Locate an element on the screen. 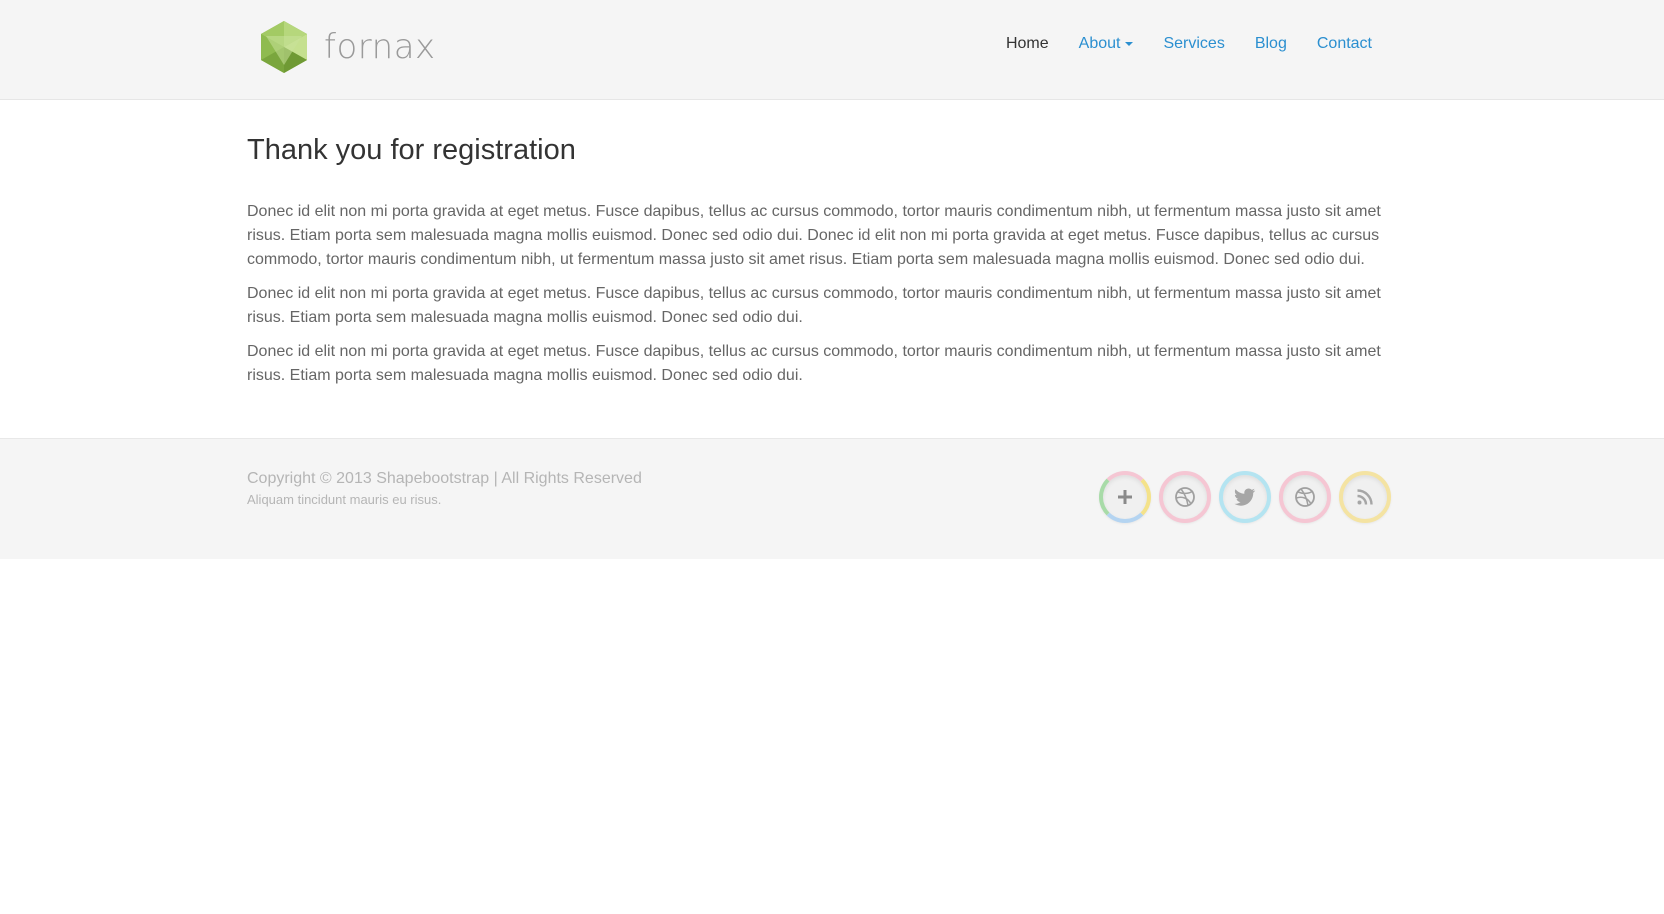  site-header: fornax Home About Services Blog Contact is located at coordinates (832, 50).